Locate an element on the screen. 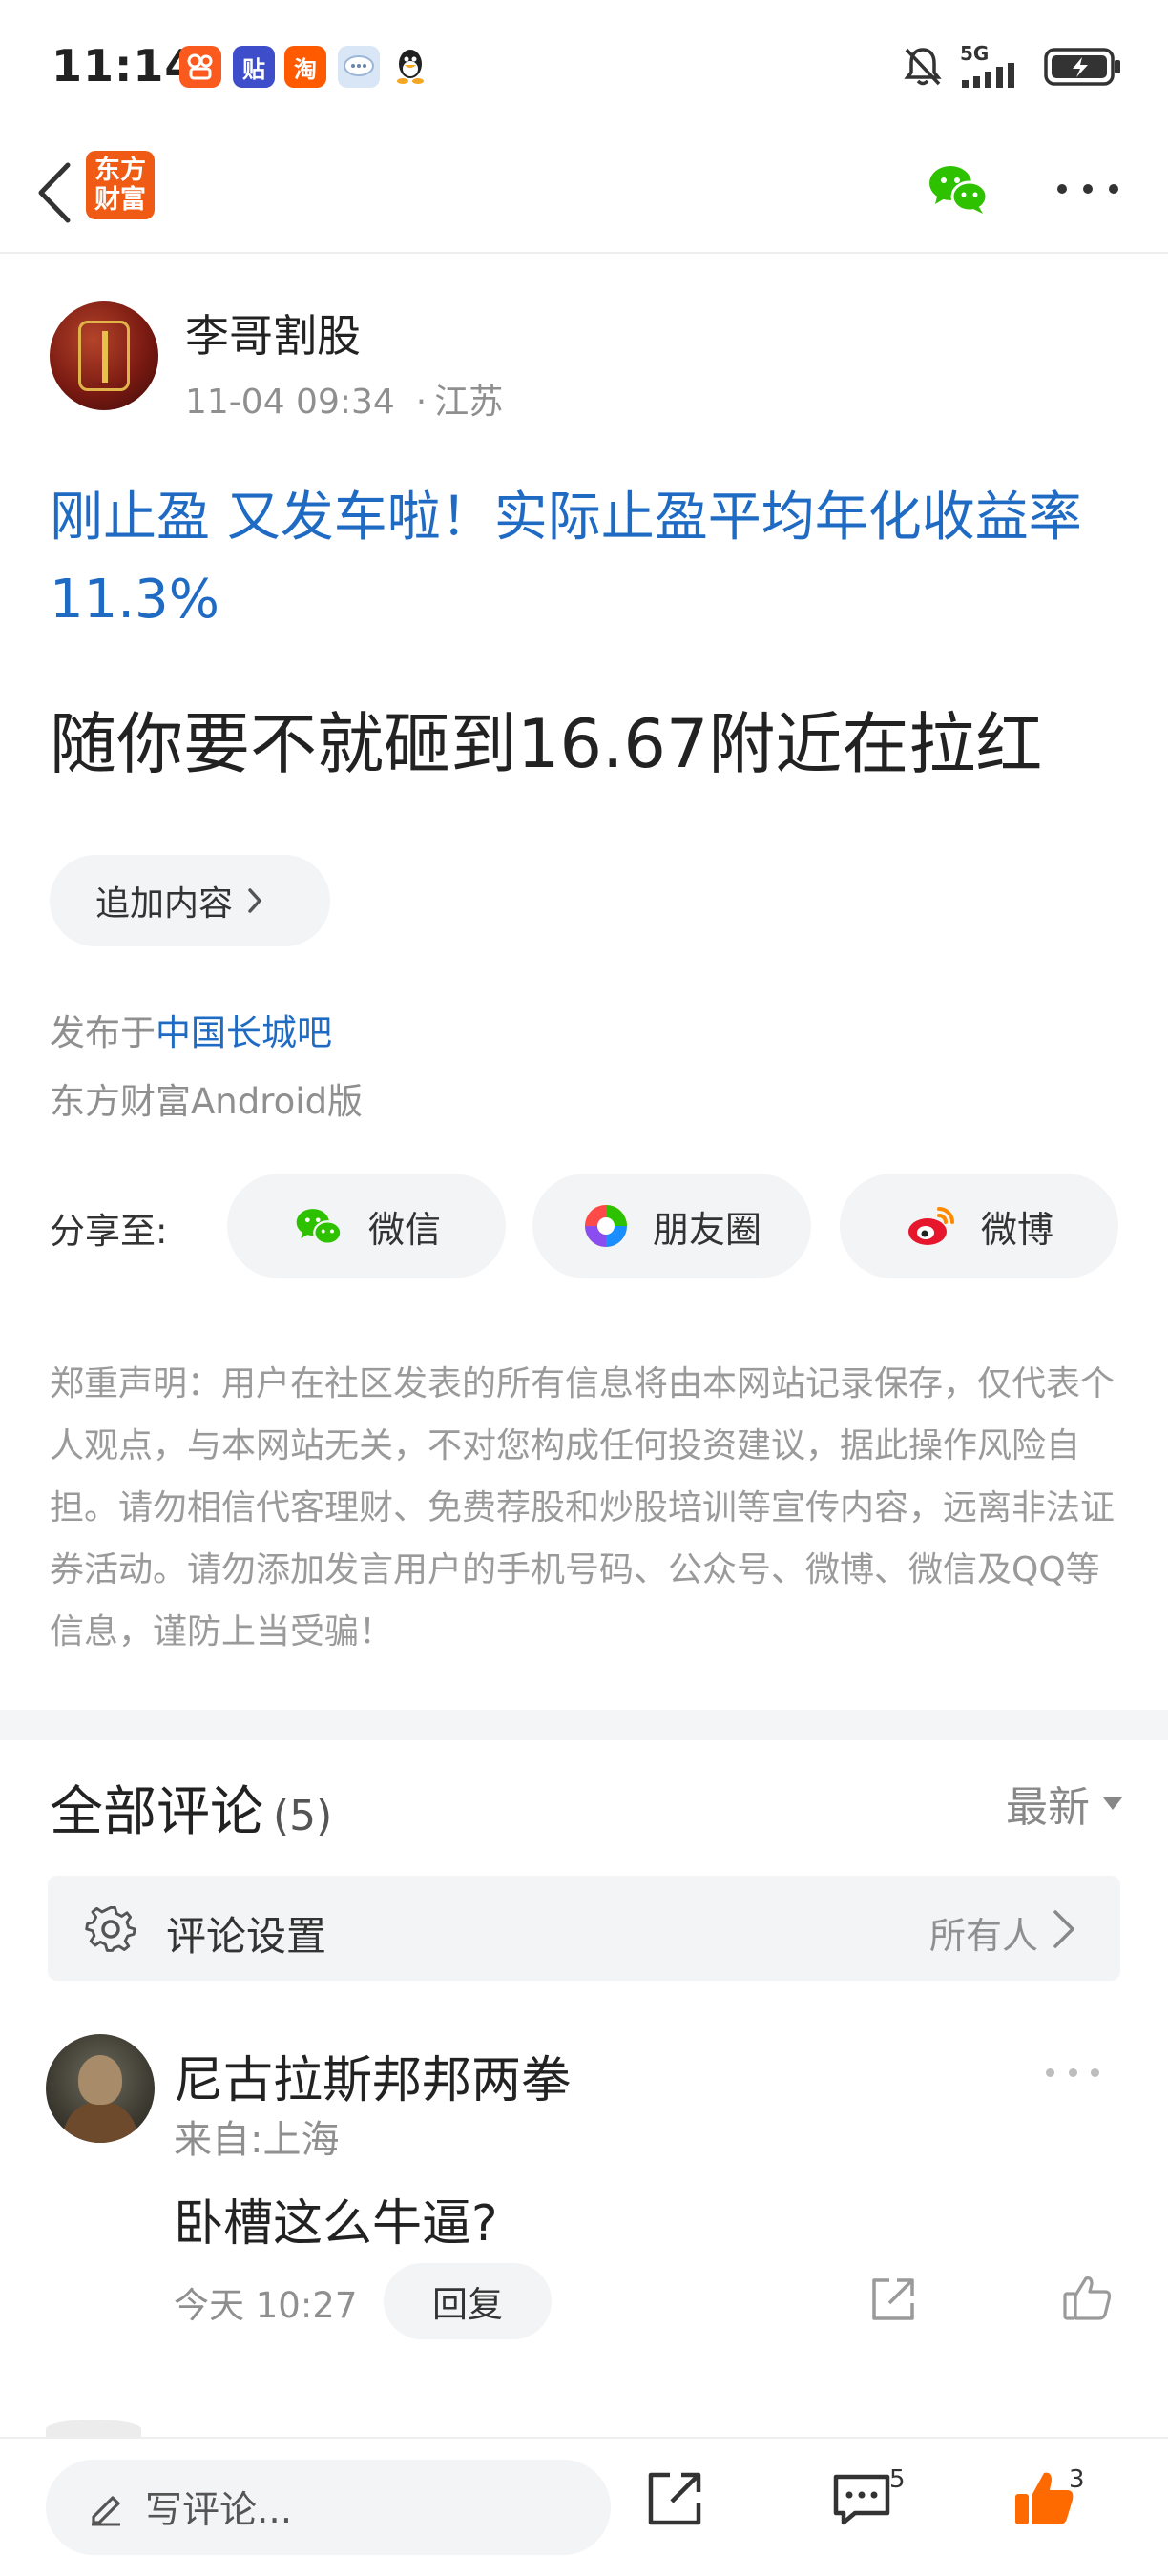 The image size is (1168, 2576). comments-title: 全部评论 (5) is located at coordinates (191, 1807).